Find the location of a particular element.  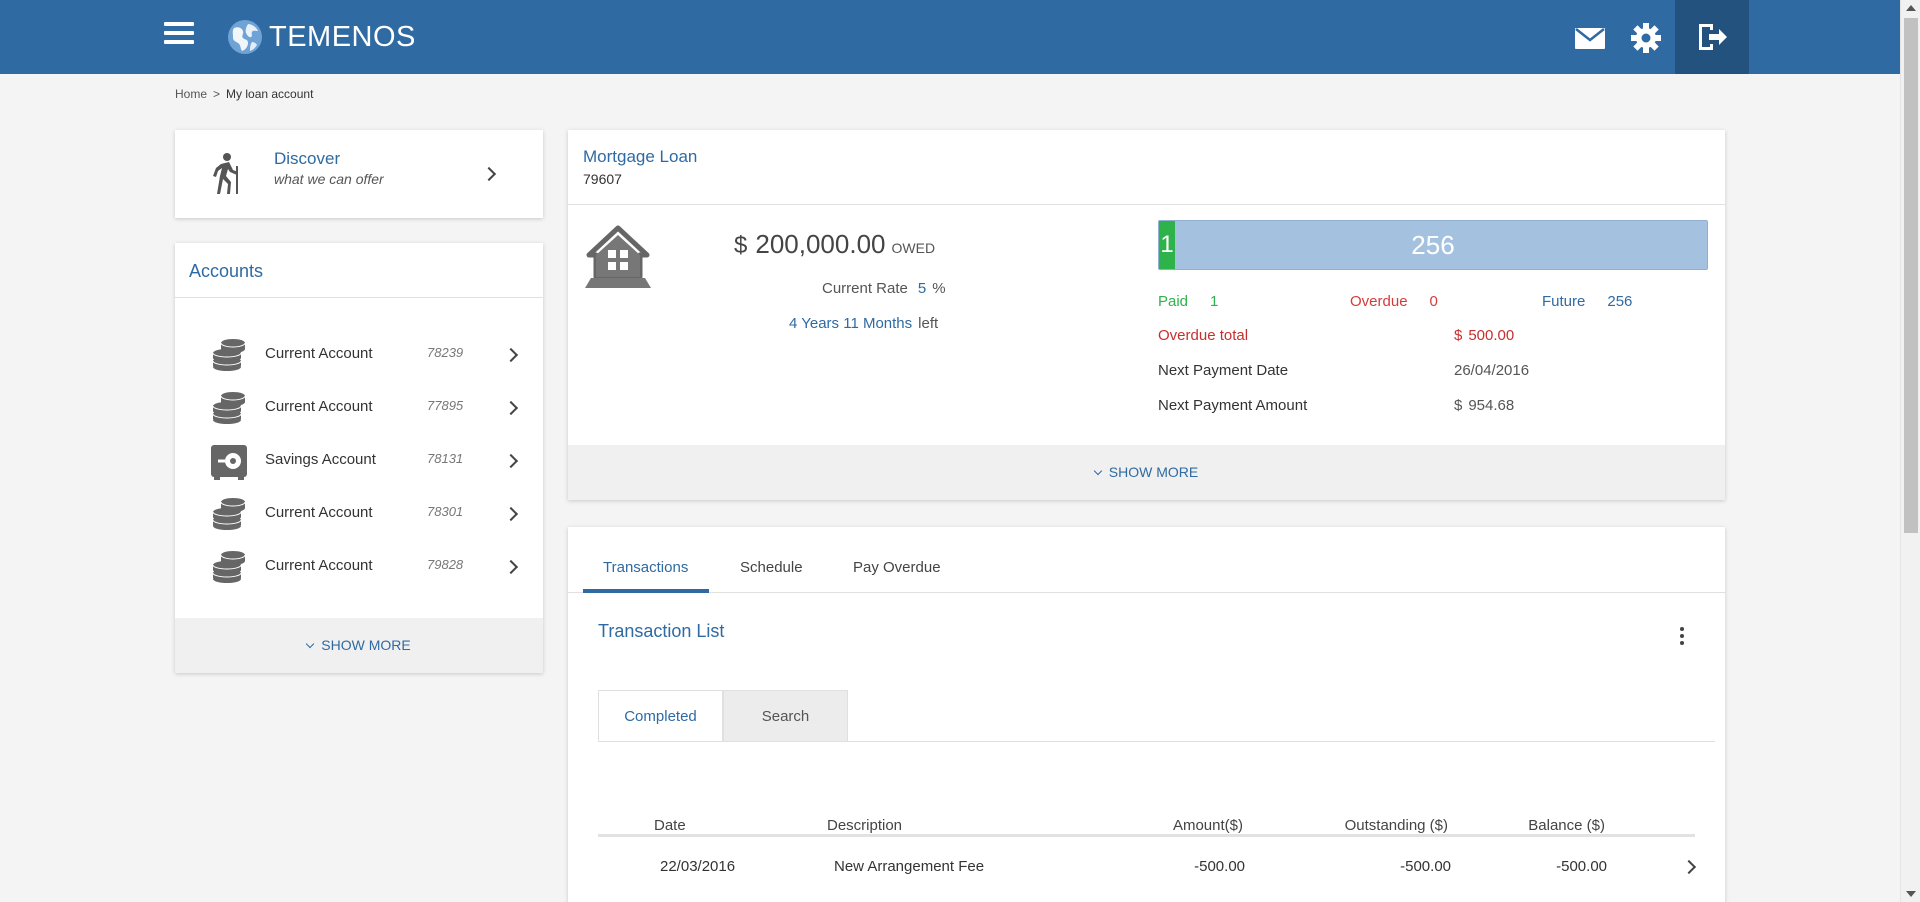

discover-subtitle: what we can offer is located at coordinates (329, 179).